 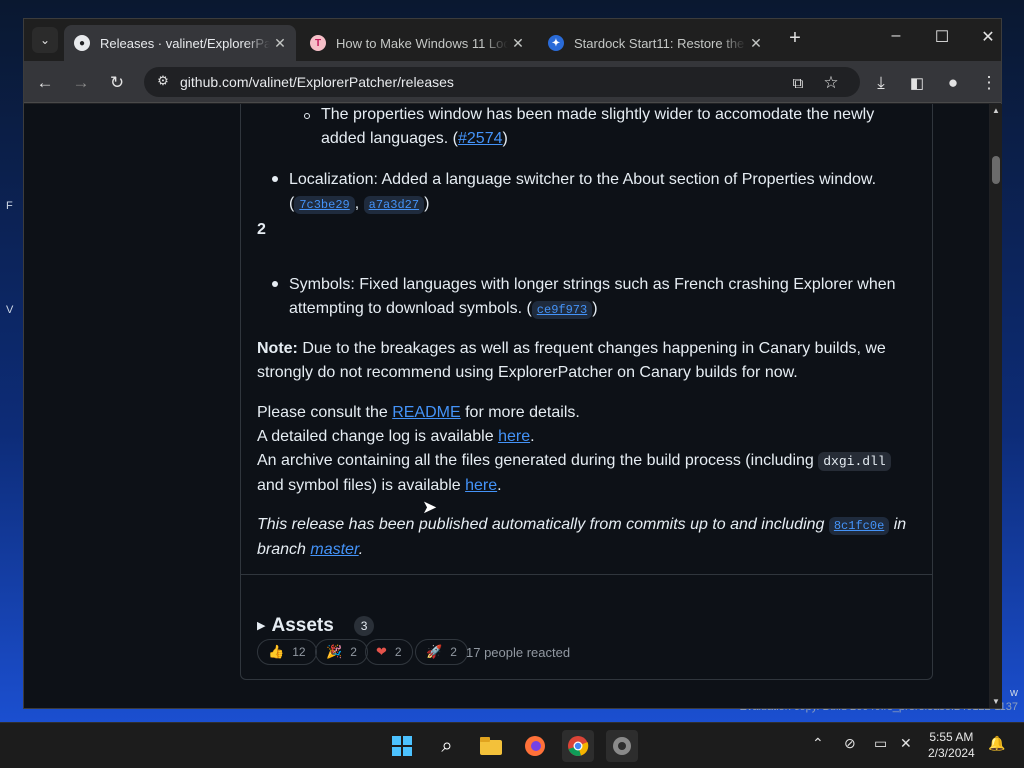 I want to click on scroll-up-icon: ▲, so click(x=996, y=110).